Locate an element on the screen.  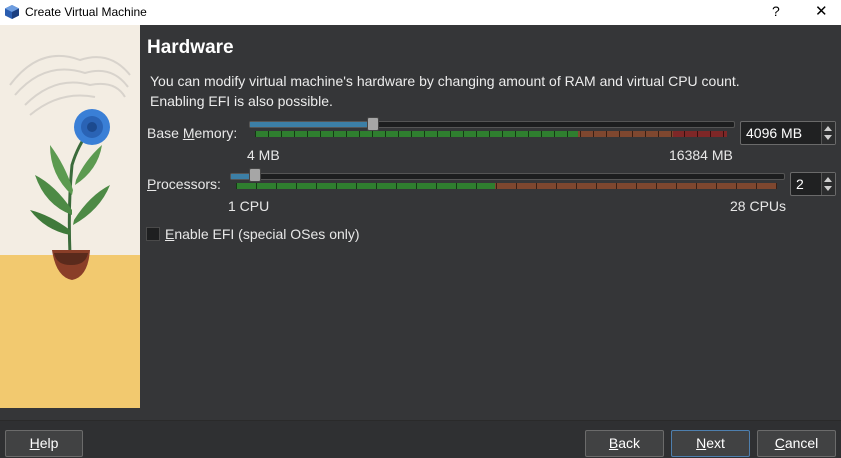
base-memory-label: Base Memory: is located at coordinates (192, 133).